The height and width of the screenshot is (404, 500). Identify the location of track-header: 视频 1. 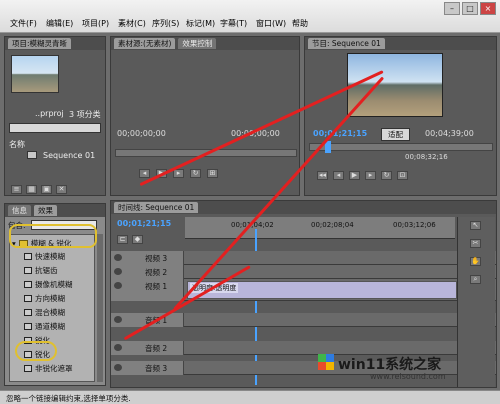
(147, 290).